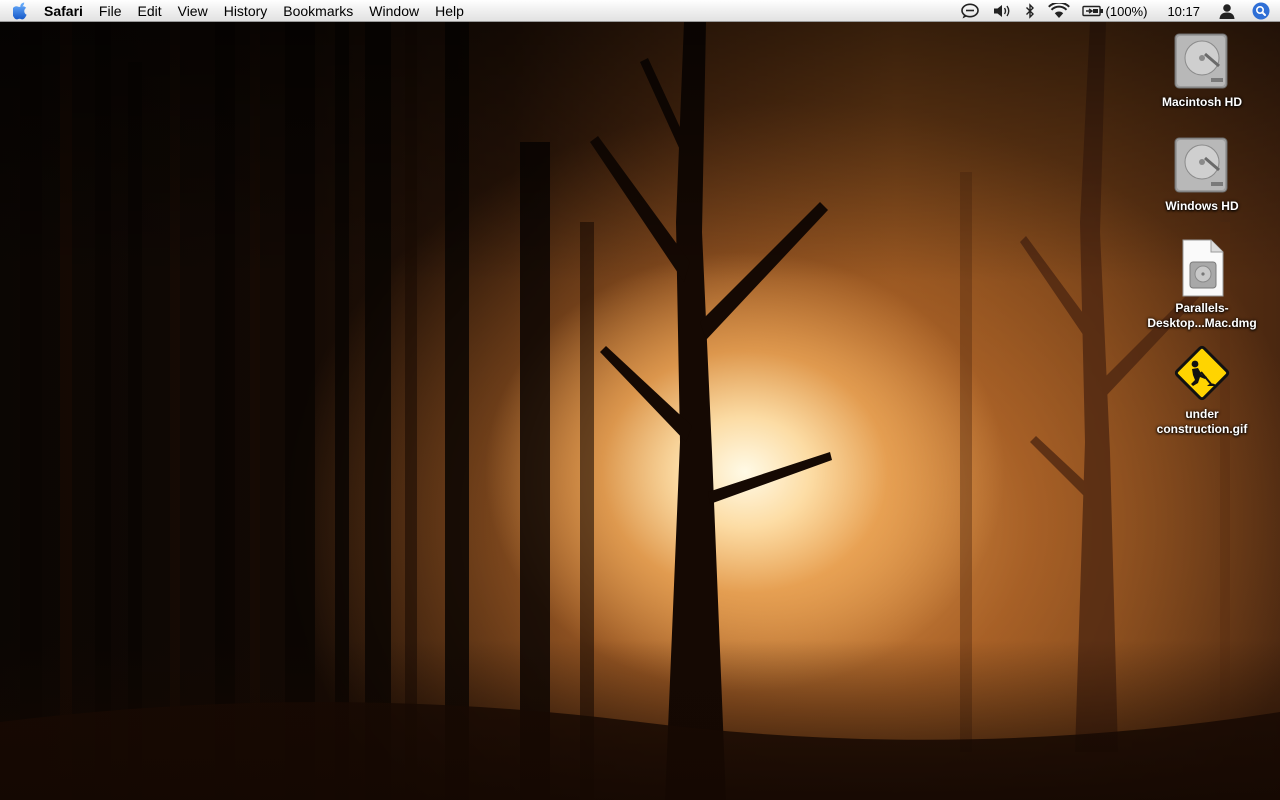 The image size is (1280, 800). I want to click on desktop-icon-macintosh-hd: Macintosh HD, so click(1202, 70).